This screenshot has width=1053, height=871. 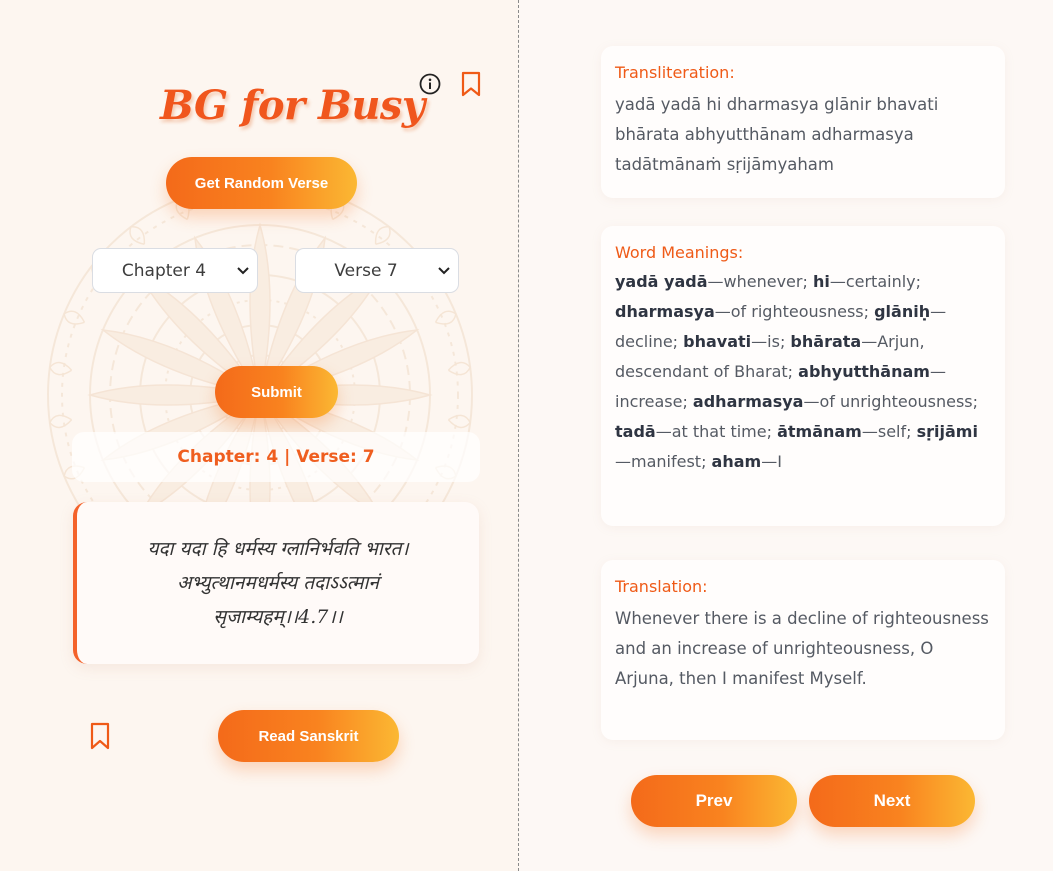 I want to click on meaning-definition: —of righteousness;, so click(x=794, y=311).